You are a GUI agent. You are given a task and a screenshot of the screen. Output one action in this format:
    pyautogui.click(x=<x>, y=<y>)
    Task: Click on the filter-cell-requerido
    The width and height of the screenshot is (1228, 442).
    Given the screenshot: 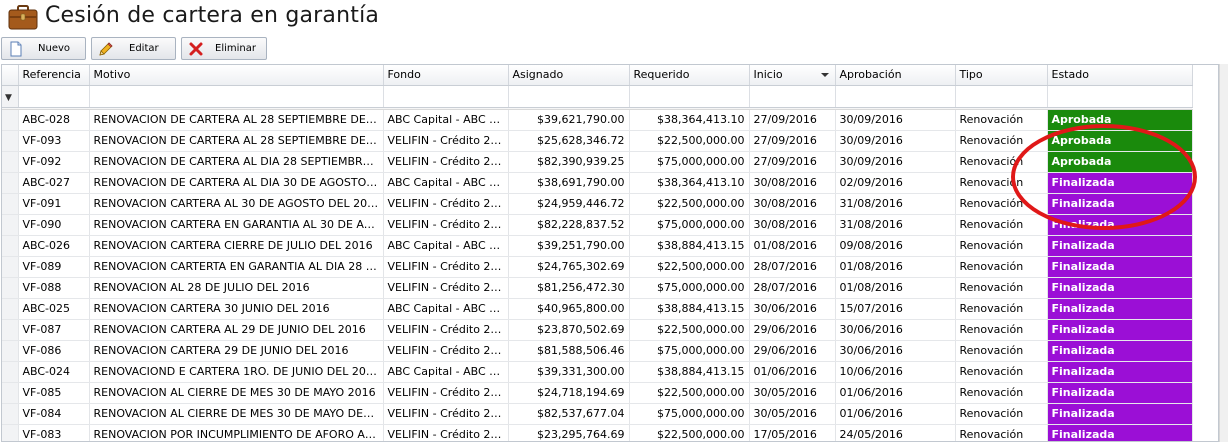 What is the action you would take?
    pyautogui.click(x=689, y=96)
    